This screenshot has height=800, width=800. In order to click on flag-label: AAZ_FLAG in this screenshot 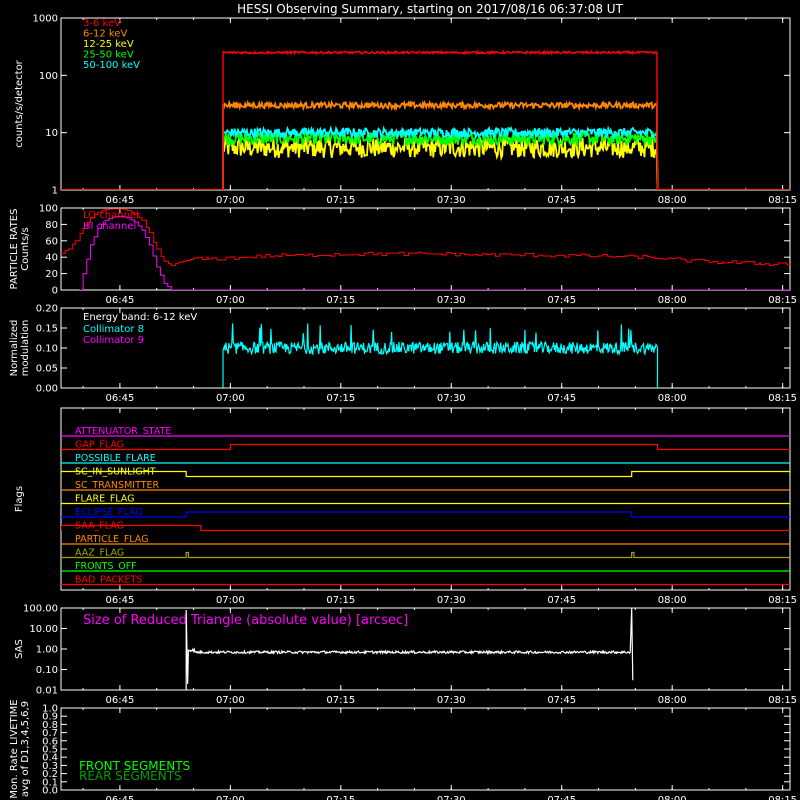, I will do `click(99, 553)`.